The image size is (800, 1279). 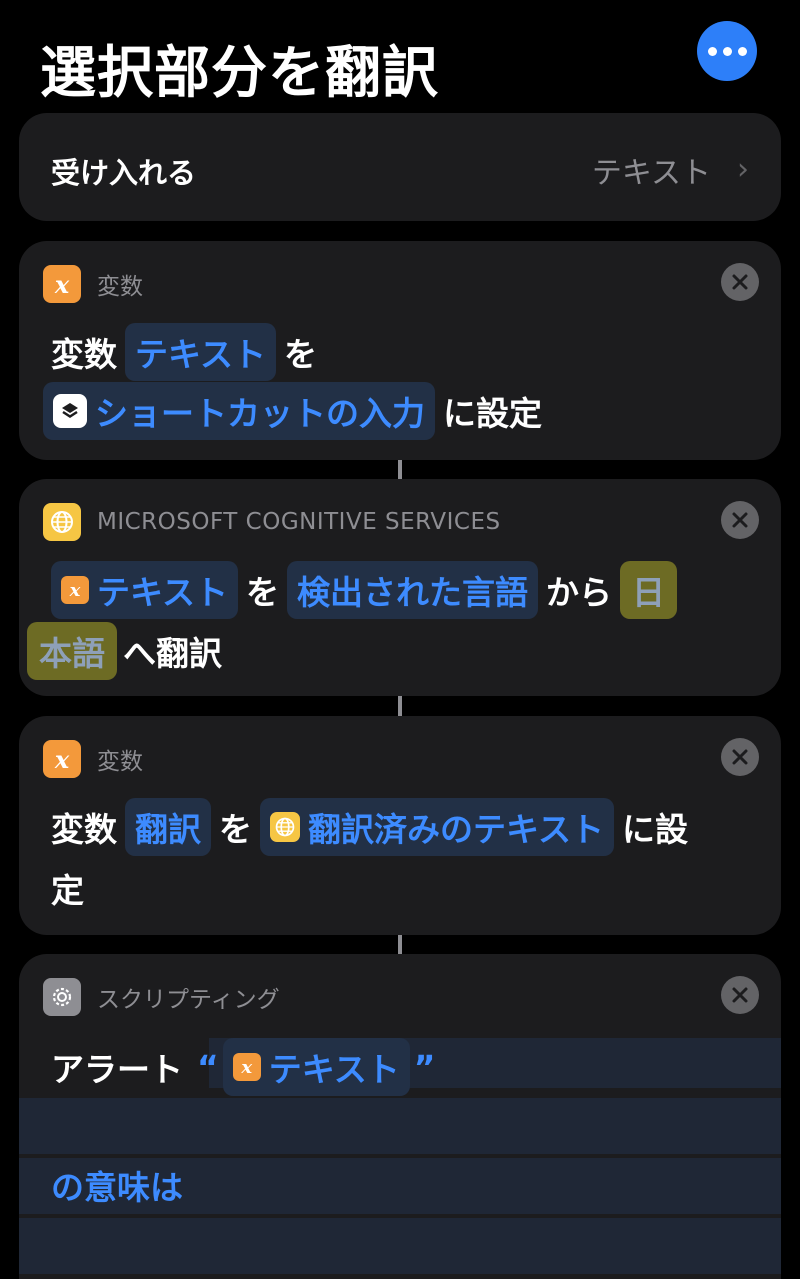 I want to click on accept-label: 受け入れる, so click(x=124, y=173).